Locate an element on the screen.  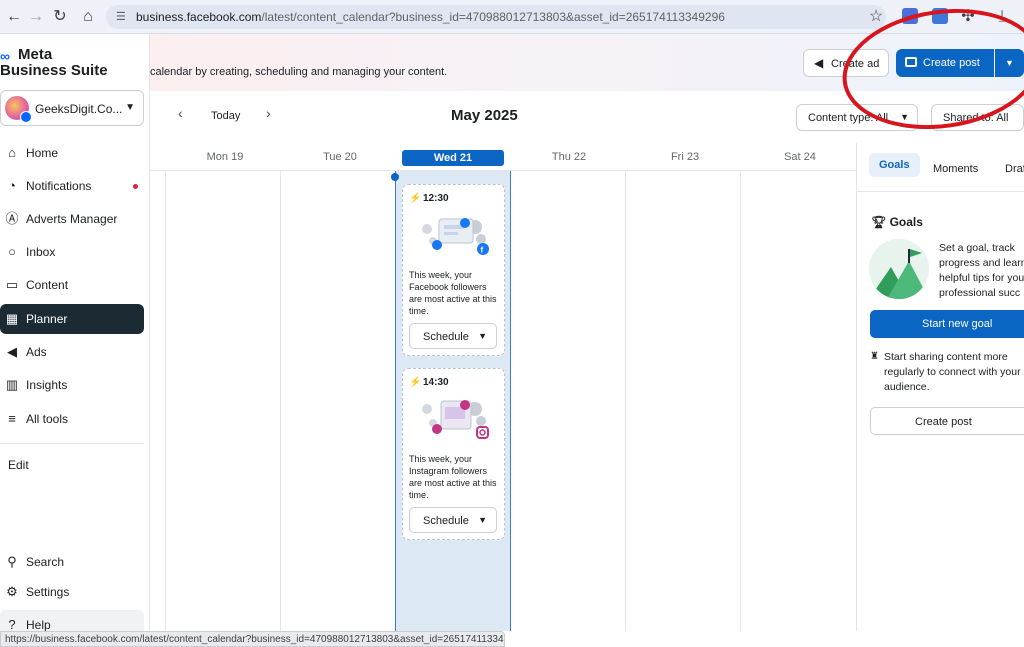
gear-icon: ⚙ is located at coordinates (12, 591).